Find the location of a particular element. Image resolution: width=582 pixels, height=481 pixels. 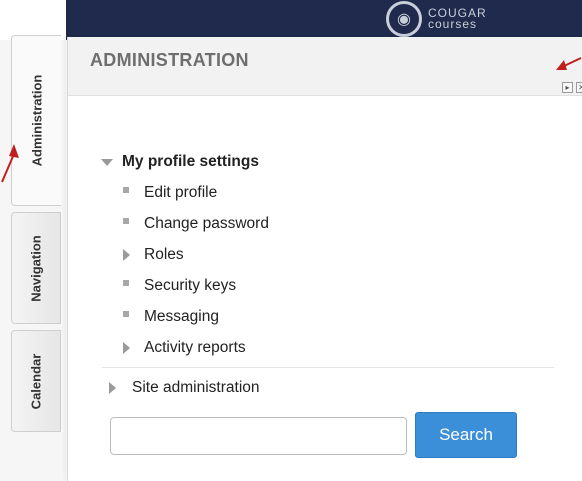

logo-word-courses: courses is located at coordinates (453, 24).